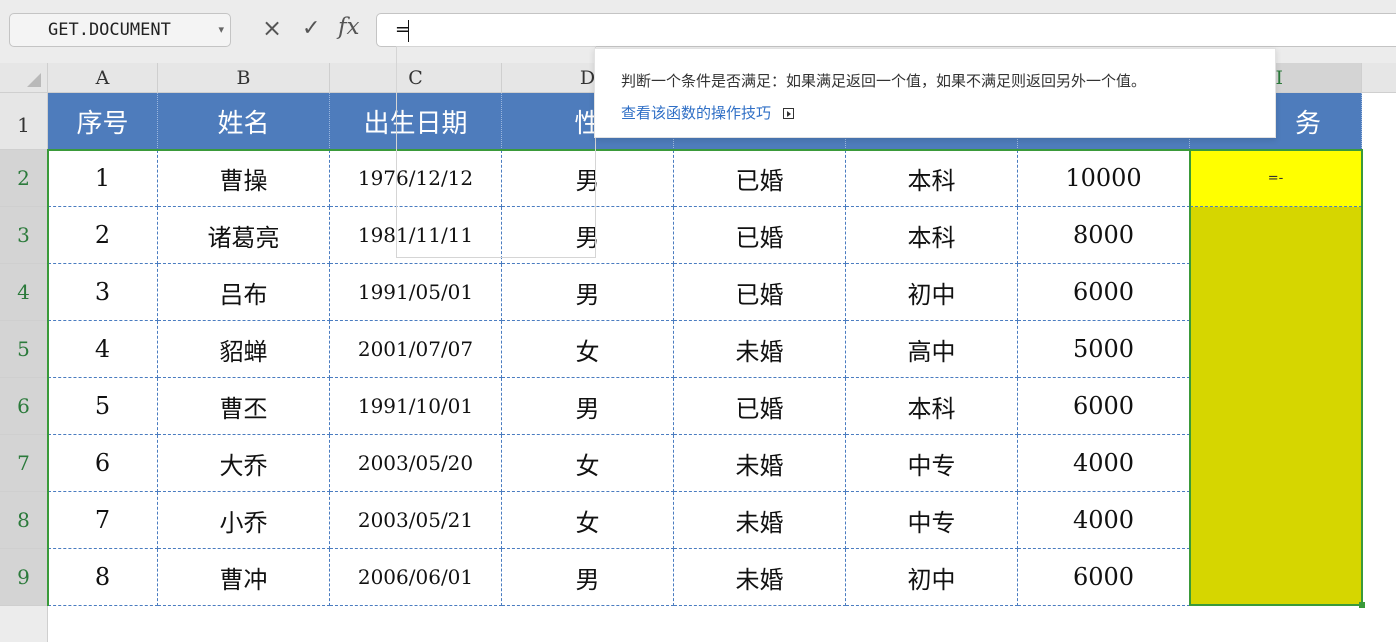 This screenshot has width=1396, height=642. Describe the element at coordinates (932, 178) in the screenshot. I see `cell-education-row2: 本科` at that location.